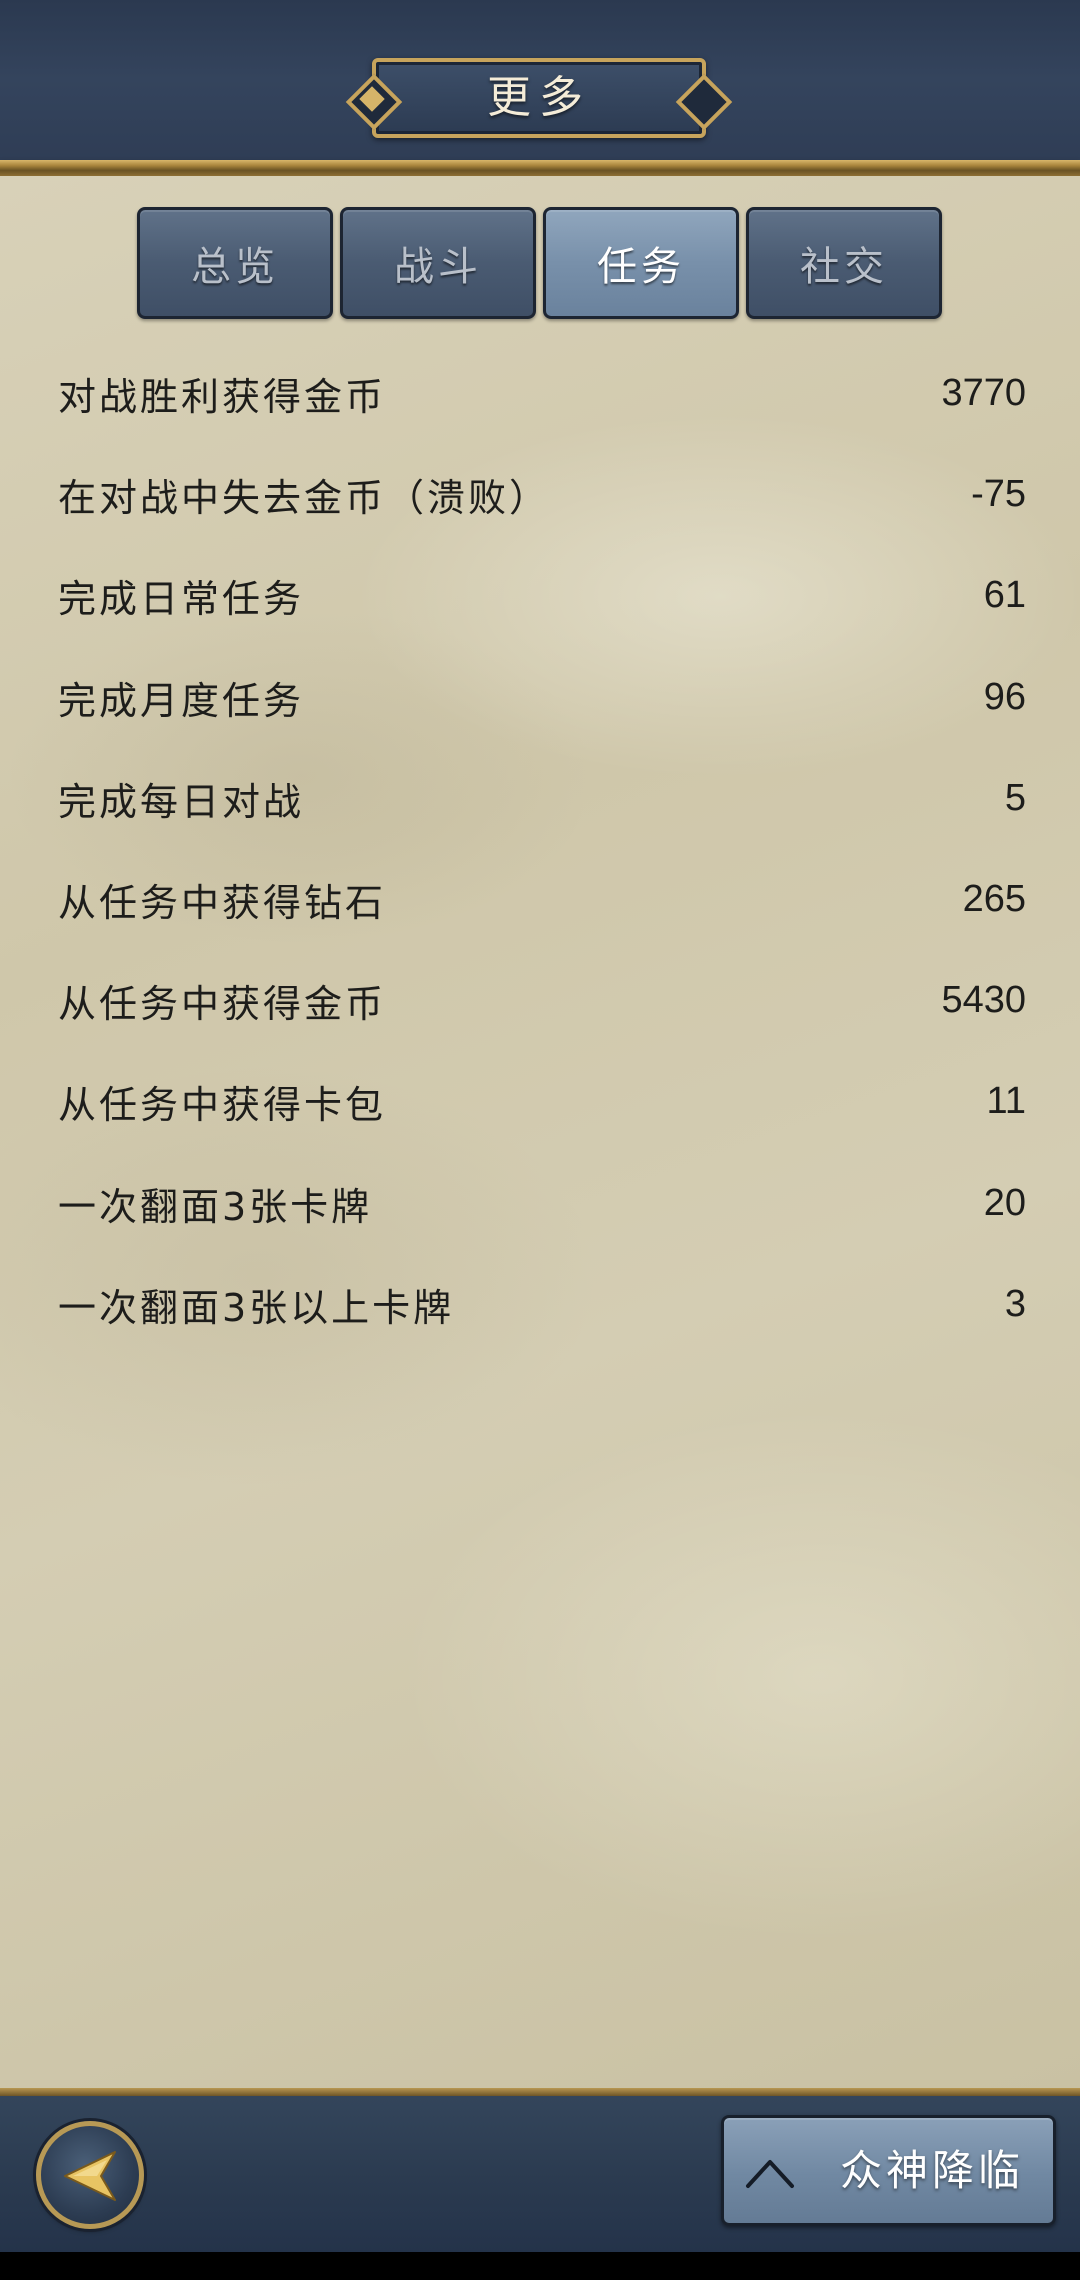 This screenshot has width=1080, height=2280. I want to click on expand-menu-label: 众神降临, so click(932, 2170).